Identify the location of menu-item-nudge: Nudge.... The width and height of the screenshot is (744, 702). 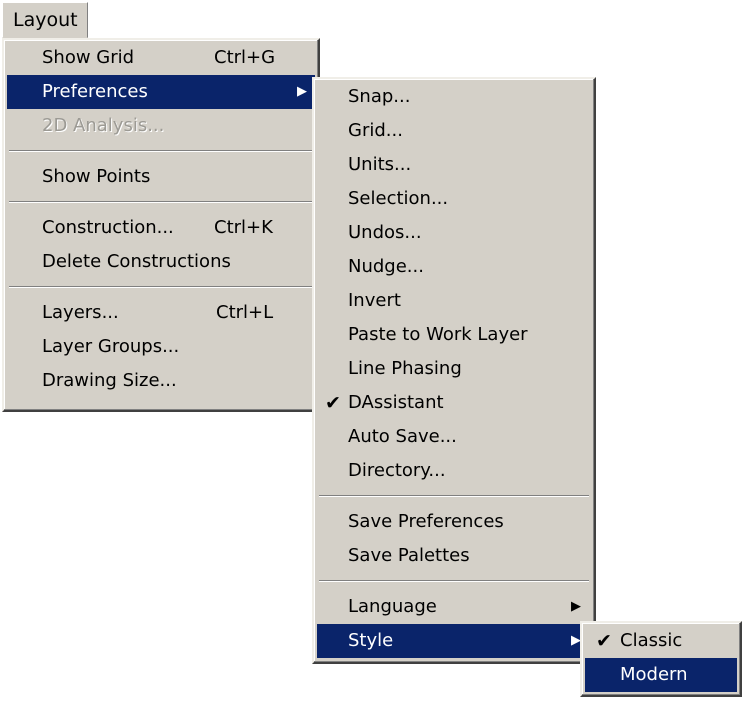
(454, 267).